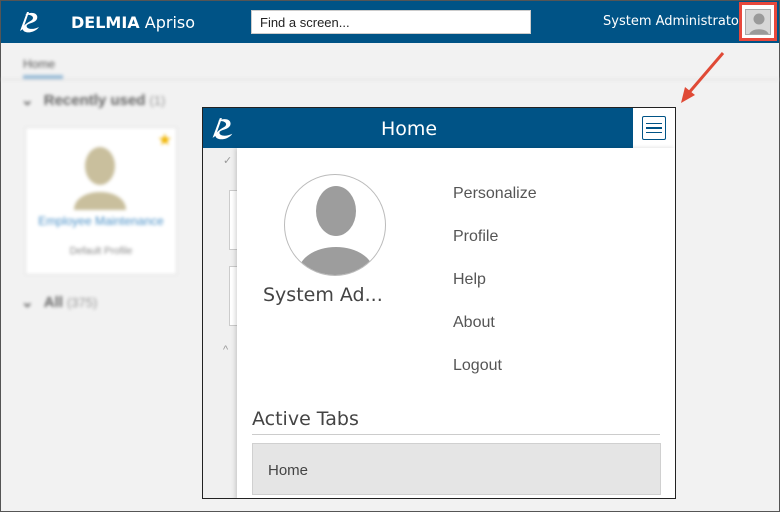  Describe the element at coordinates (495, 205) in the screenshot. I see `menu-item-personalize: Personalize` at that location.